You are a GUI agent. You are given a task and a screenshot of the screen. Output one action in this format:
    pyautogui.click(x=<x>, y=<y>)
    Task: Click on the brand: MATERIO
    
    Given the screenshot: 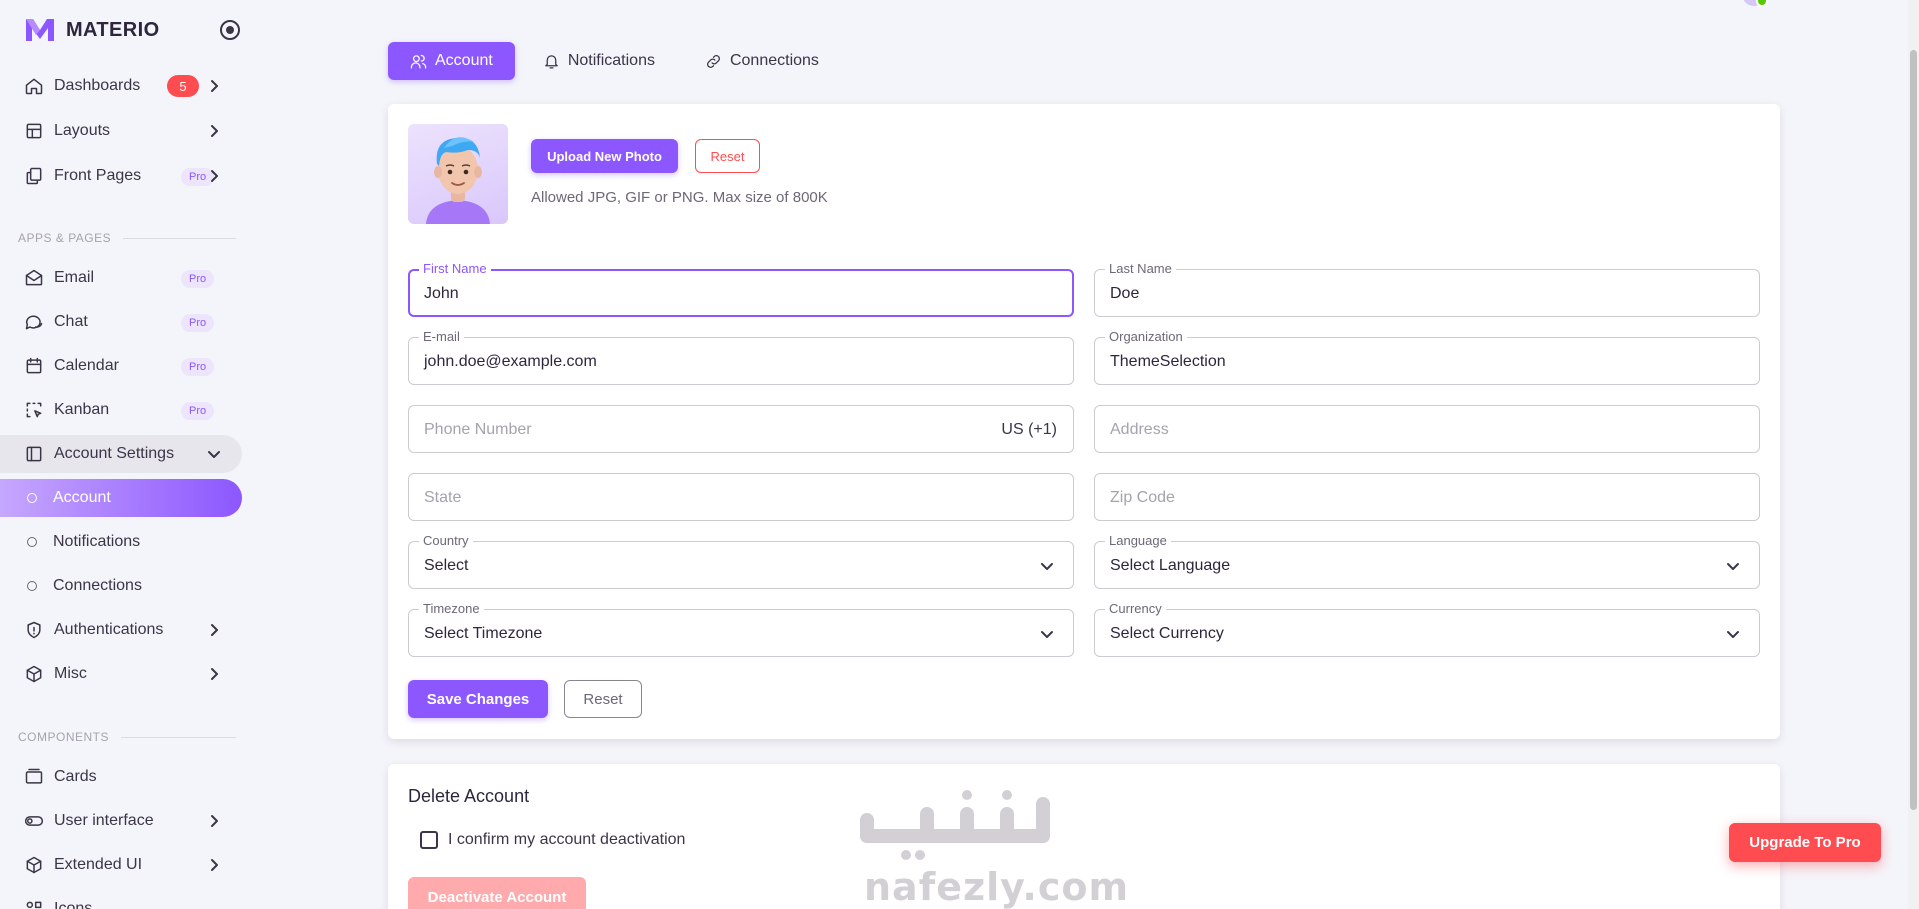 What is the action you would take?
    pyautogui.click(x=92, y=30)
    